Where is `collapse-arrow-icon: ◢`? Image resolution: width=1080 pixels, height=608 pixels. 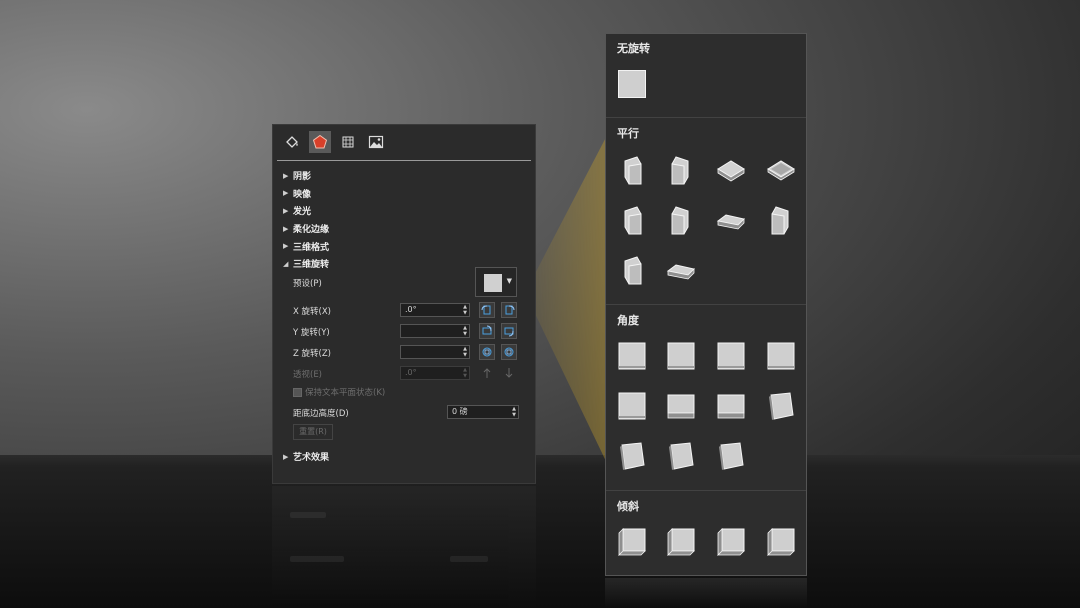 collapse-arrow-icon: ◢ is located at coordinates (286, 263).